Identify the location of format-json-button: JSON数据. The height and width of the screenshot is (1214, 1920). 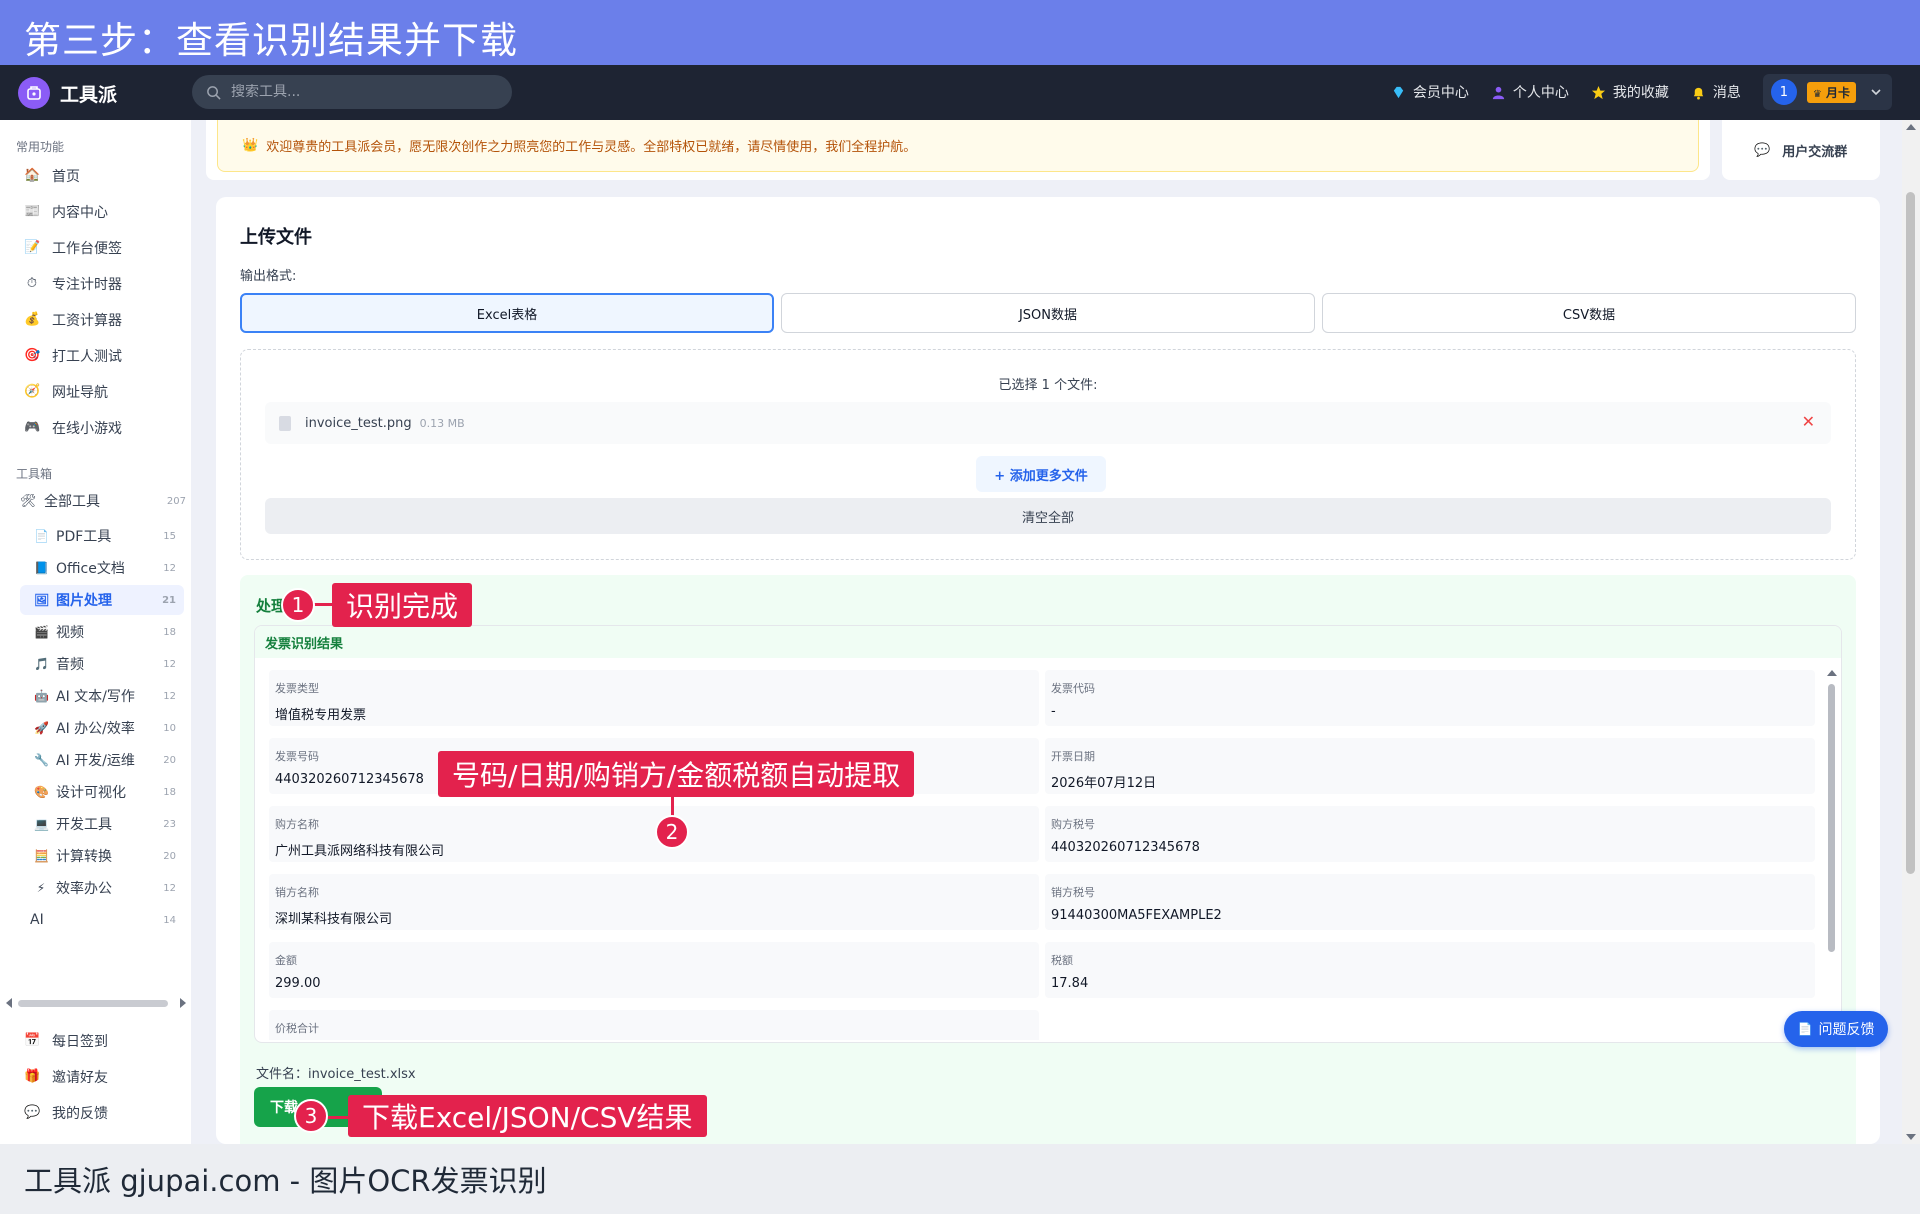
(1048, 313).